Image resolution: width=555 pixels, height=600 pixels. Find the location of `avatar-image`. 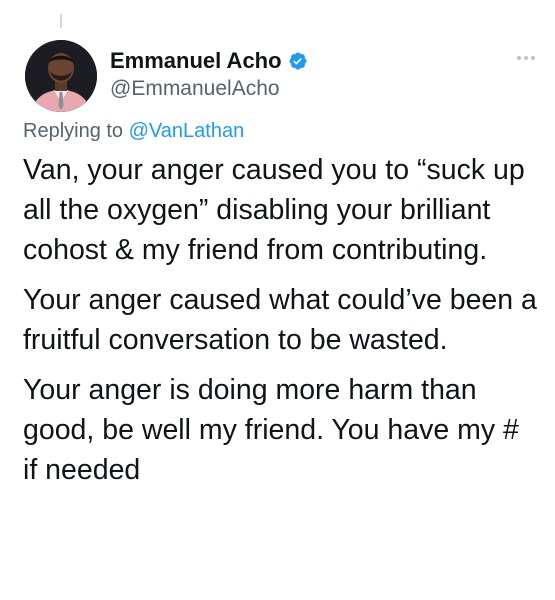

avatar-image is located at coordinates (61, 76).